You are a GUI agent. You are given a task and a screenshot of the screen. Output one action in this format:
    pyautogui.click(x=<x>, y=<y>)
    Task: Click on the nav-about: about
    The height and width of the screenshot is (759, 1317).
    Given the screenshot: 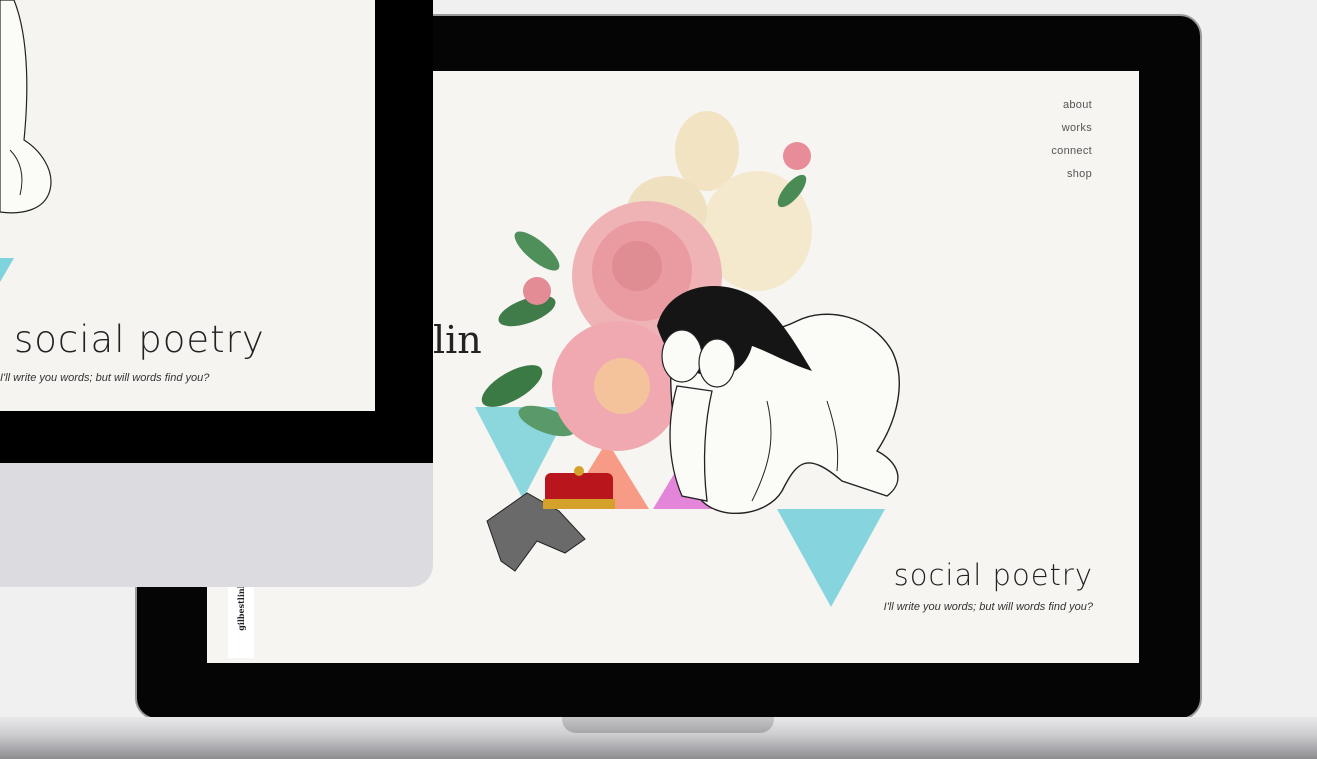 What is the action you would take?
    pyautogui.click(x=1077, y=105)
    